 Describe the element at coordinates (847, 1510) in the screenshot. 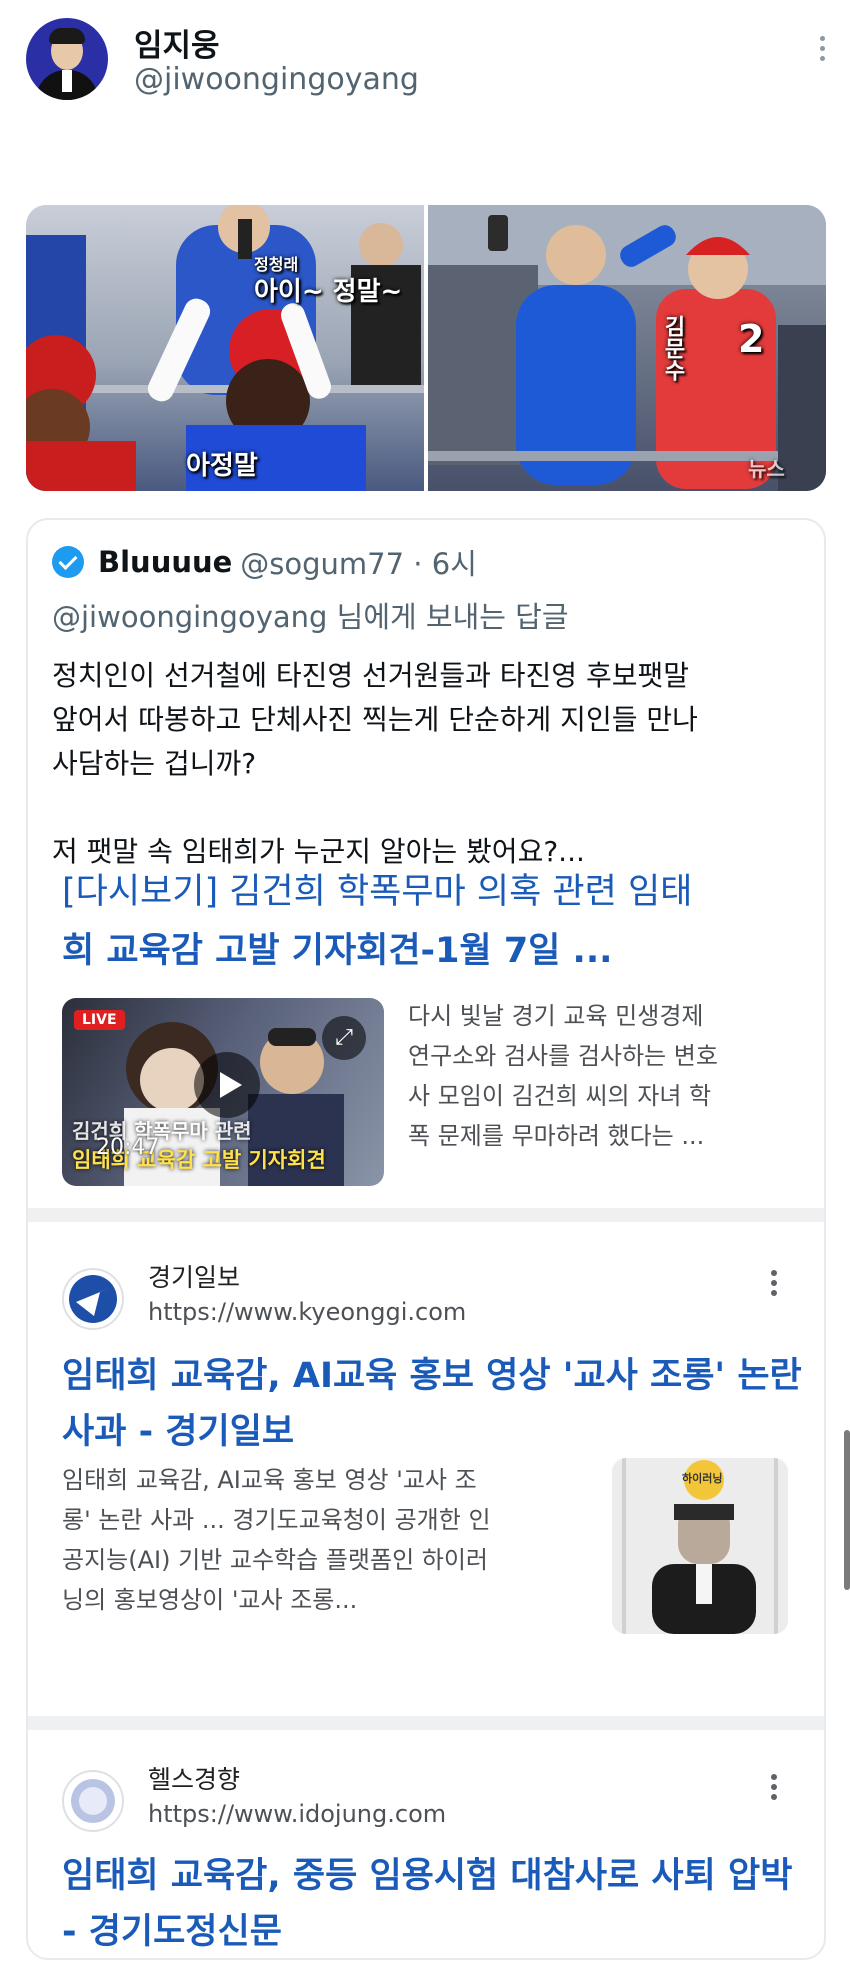

I see `scrollbar` at that location.